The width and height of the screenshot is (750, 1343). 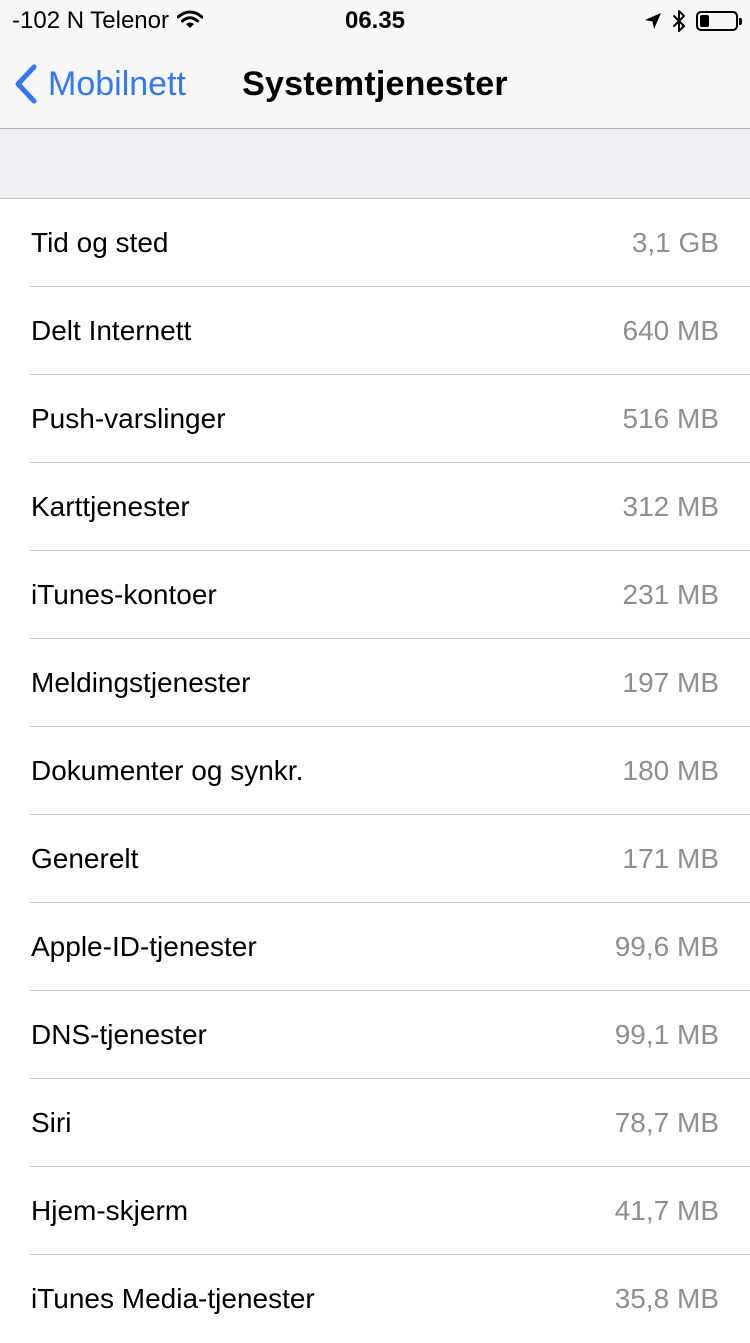 I want to click on service-name: Meldingstjenester, so click(x=141, y=682).